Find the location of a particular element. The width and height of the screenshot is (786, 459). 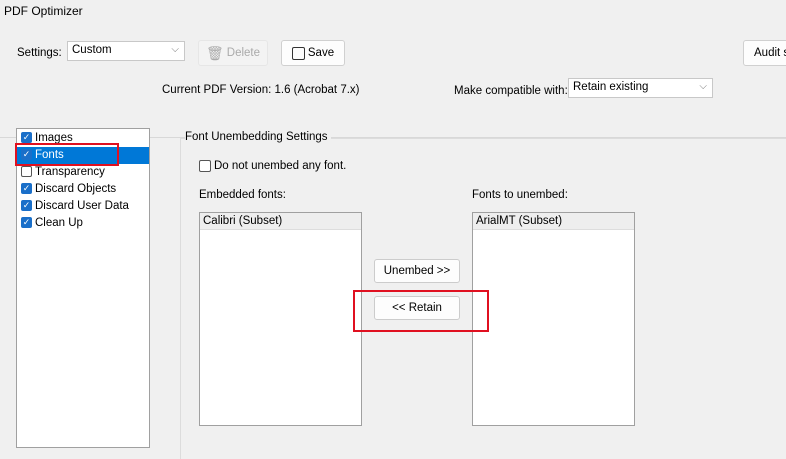

unembed-button: Unembed >> is located at coordinates (417, 271).